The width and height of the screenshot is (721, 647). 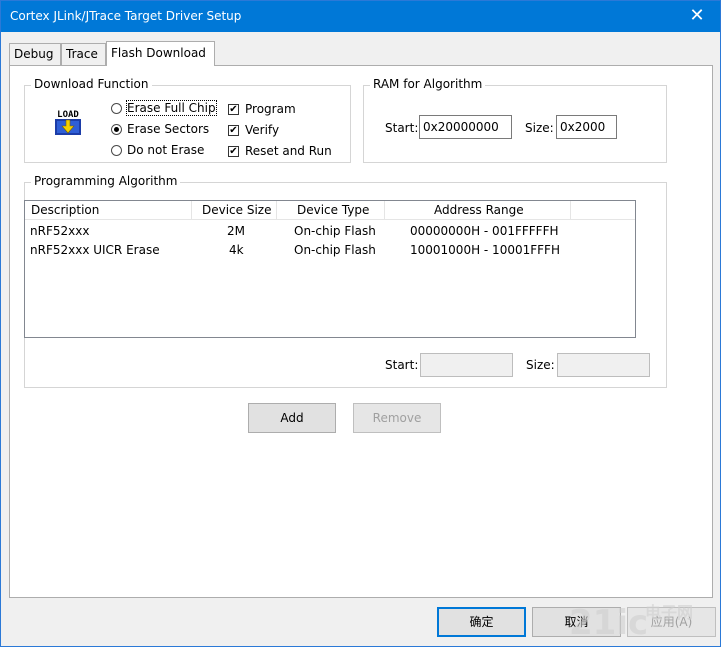 I want to click on remove-button: Remove, so click(x=397, y=418).